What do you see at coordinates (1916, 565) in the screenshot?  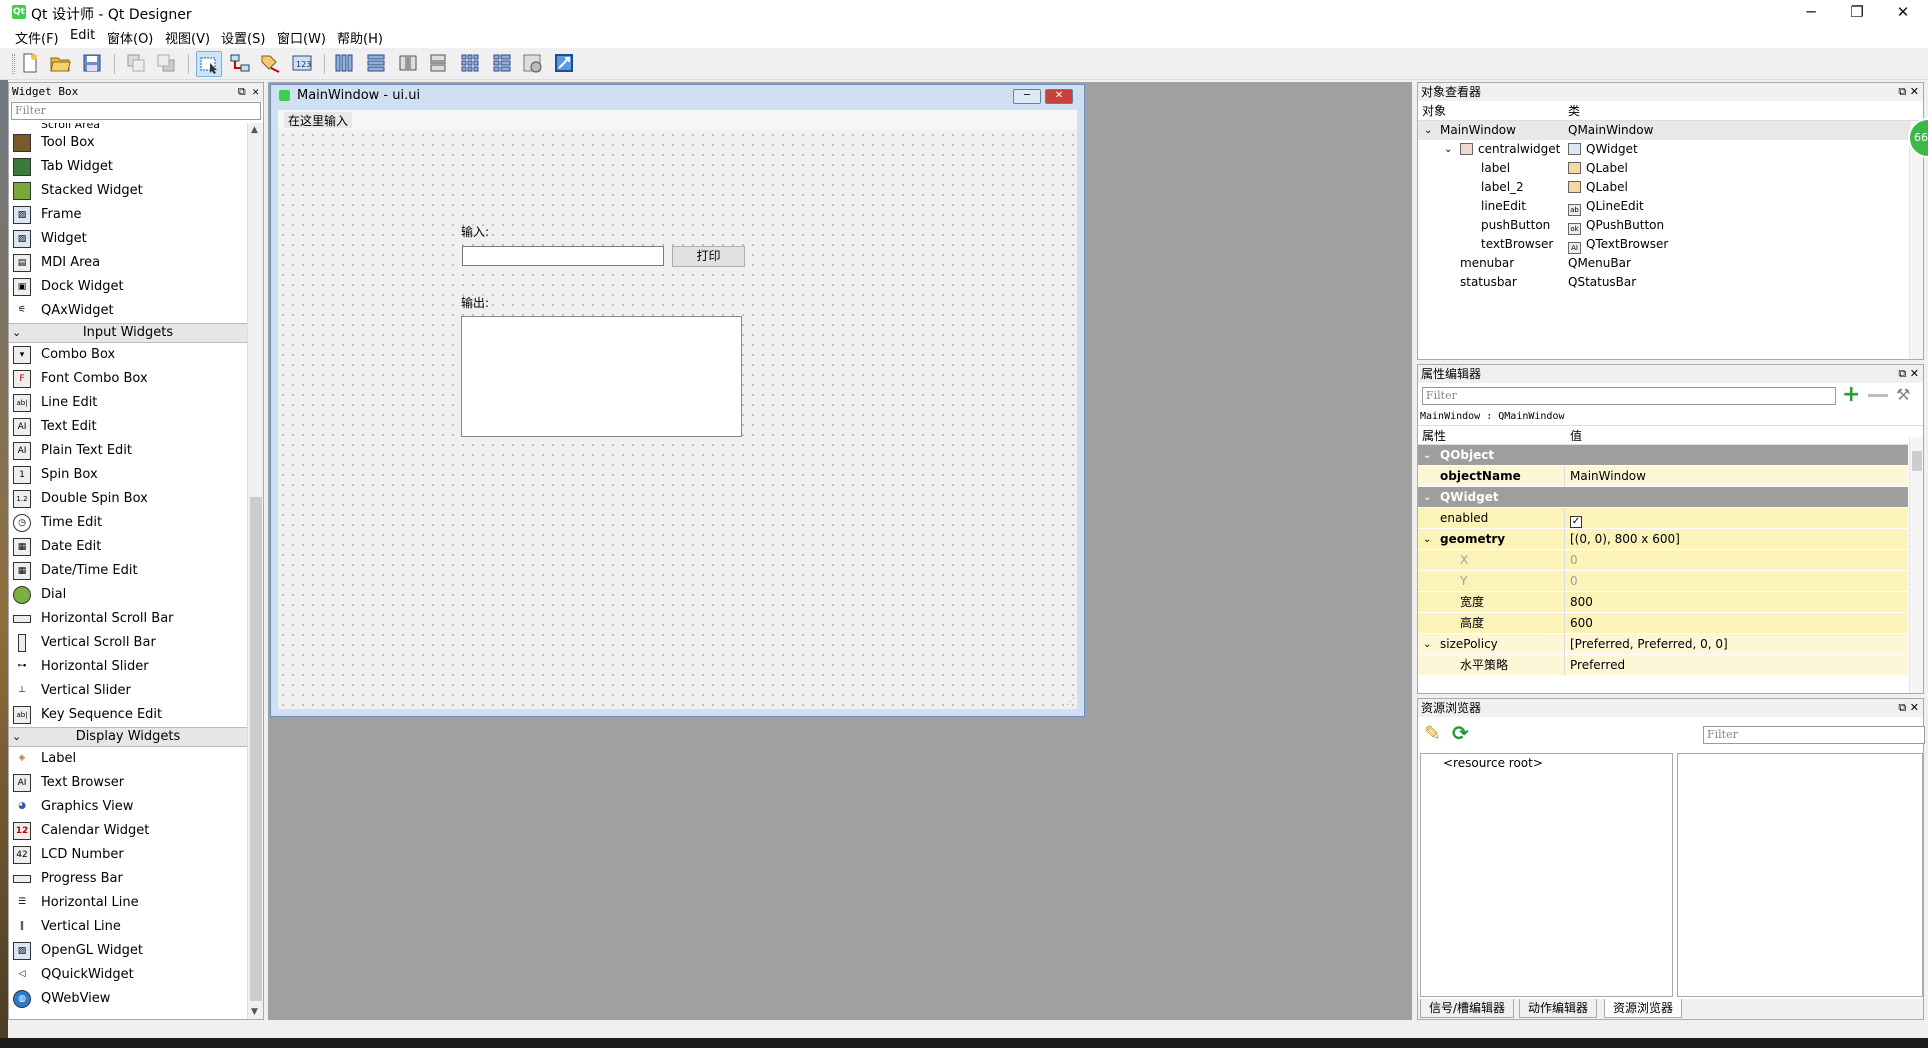 I see `property-editor-scrollbar` at bounding box center [1916, 565].